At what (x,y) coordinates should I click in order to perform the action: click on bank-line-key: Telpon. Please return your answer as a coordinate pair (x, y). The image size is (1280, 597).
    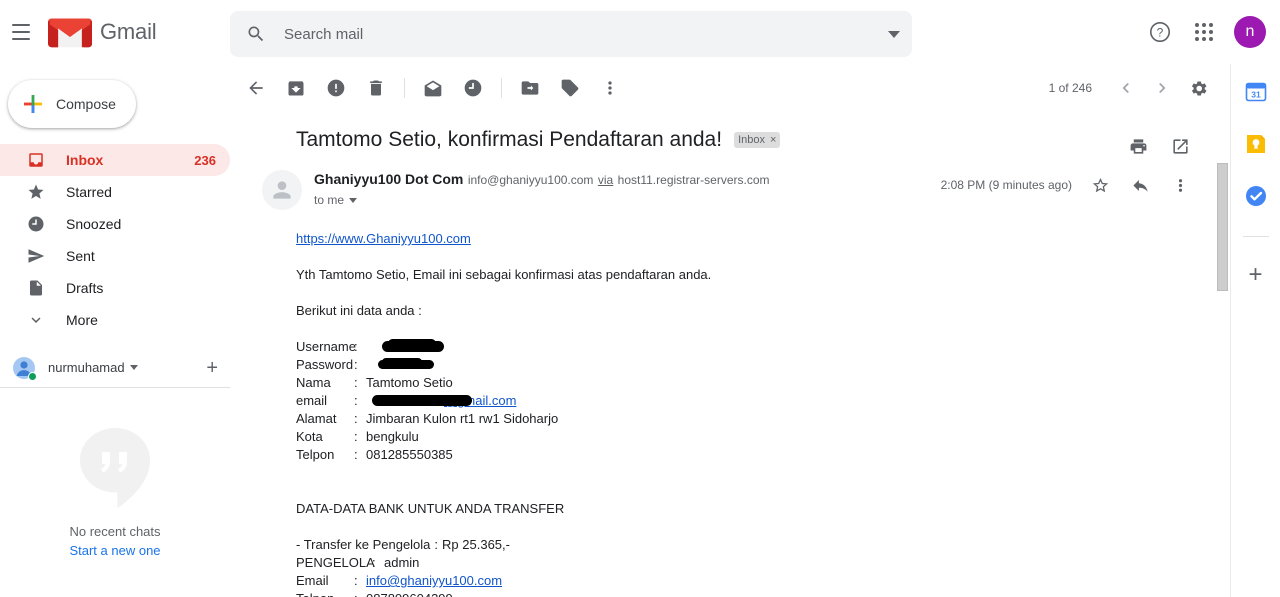
    Looking at the image, I should click on (325, 593).